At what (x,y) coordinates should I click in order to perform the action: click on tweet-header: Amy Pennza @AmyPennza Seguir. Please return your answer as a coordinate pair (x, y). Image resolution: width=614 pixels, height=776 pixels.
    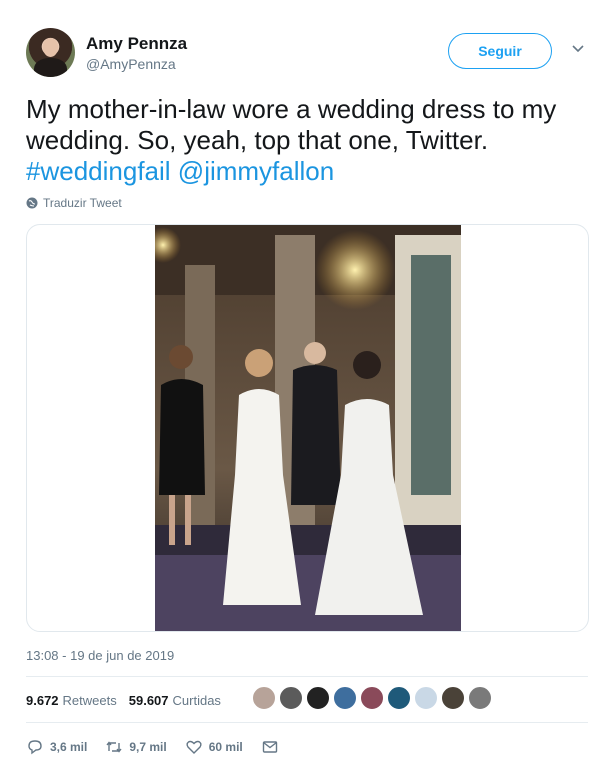
    Looking at the image, I should click on (309, 54).